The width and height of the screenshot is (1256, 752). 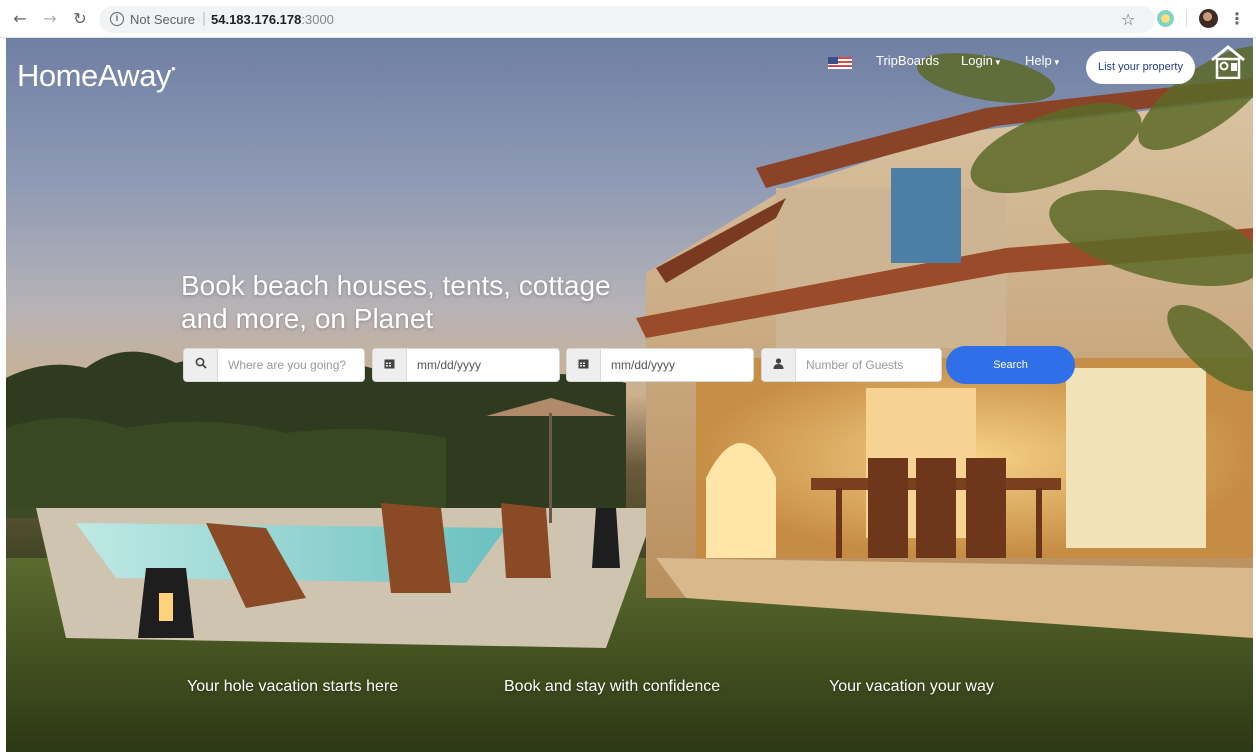 I want to click on feature-tagline-2: Book and stay with confidence, so click(x=612, y=686).